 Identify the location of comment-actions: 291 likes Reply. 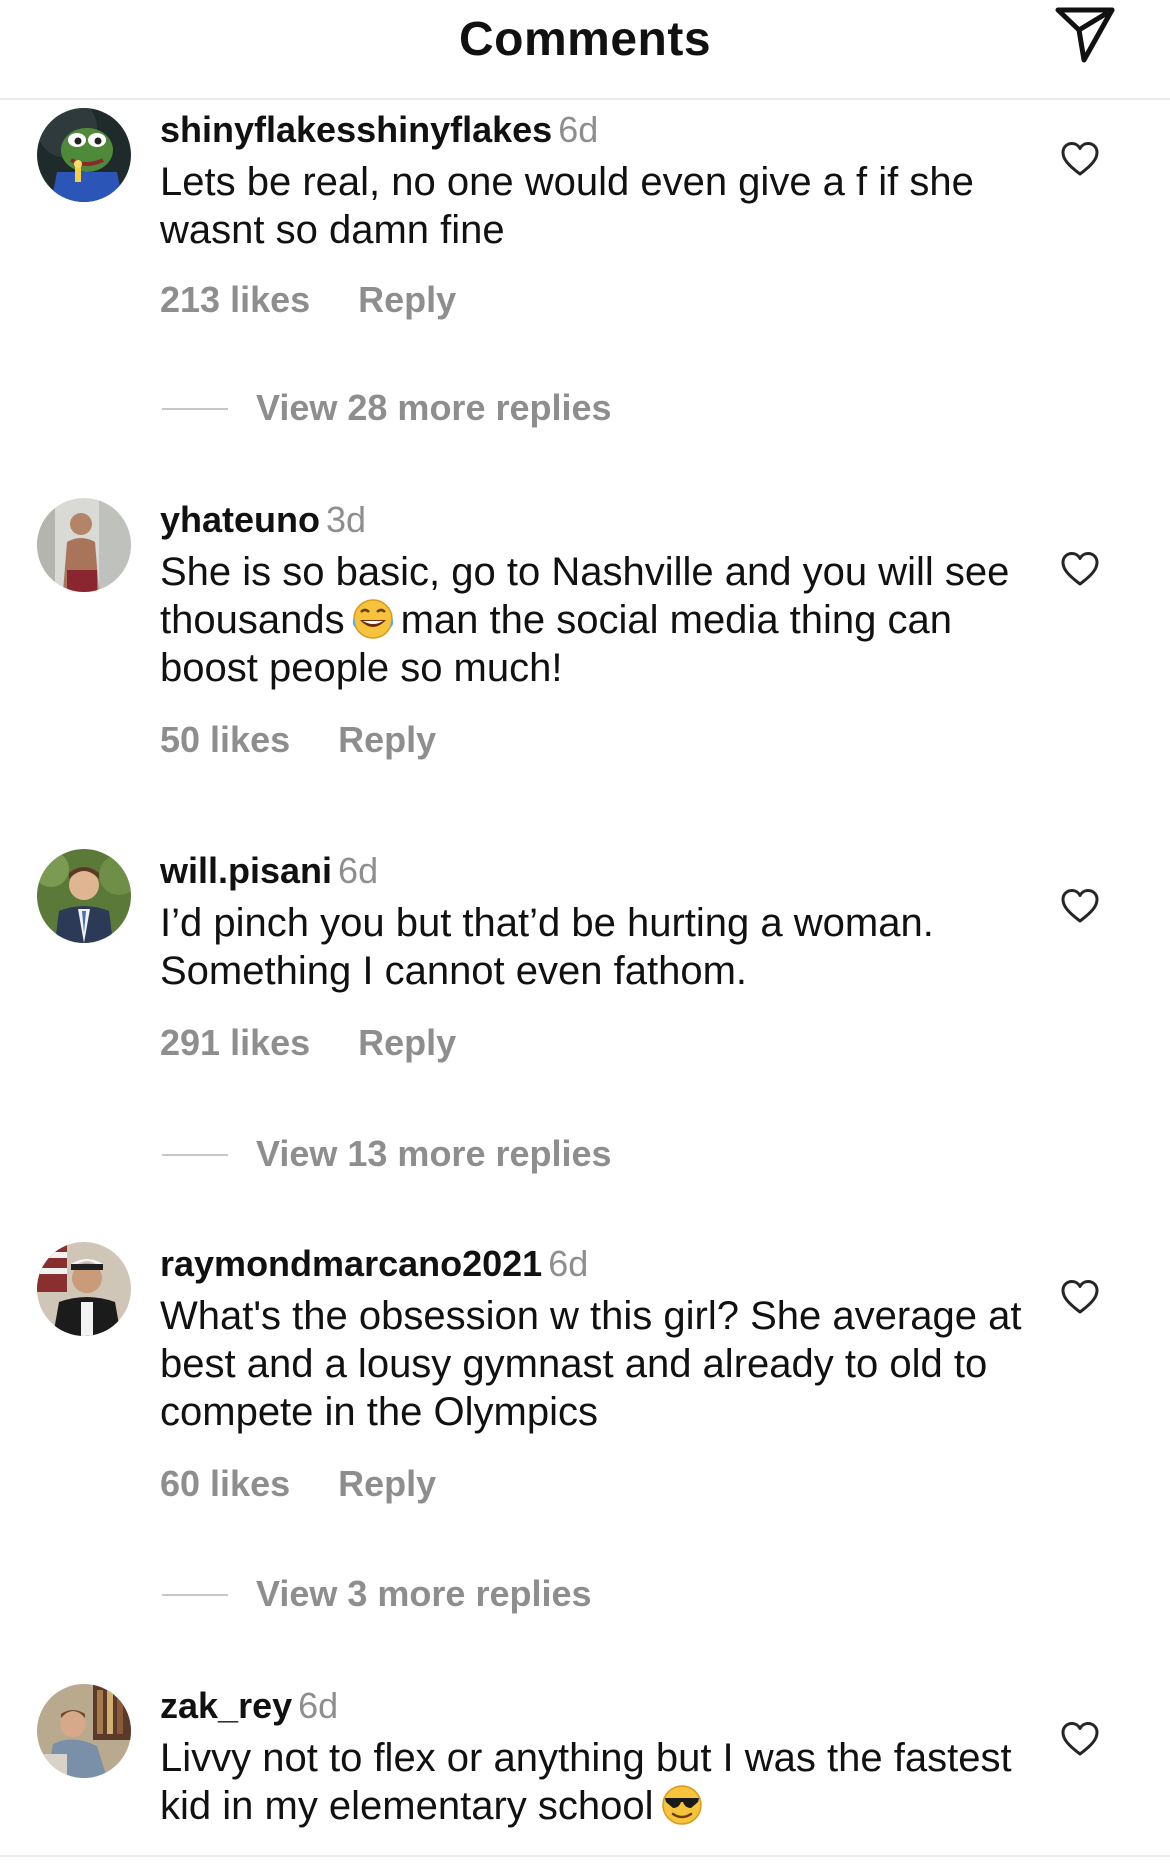
(308, 1043).